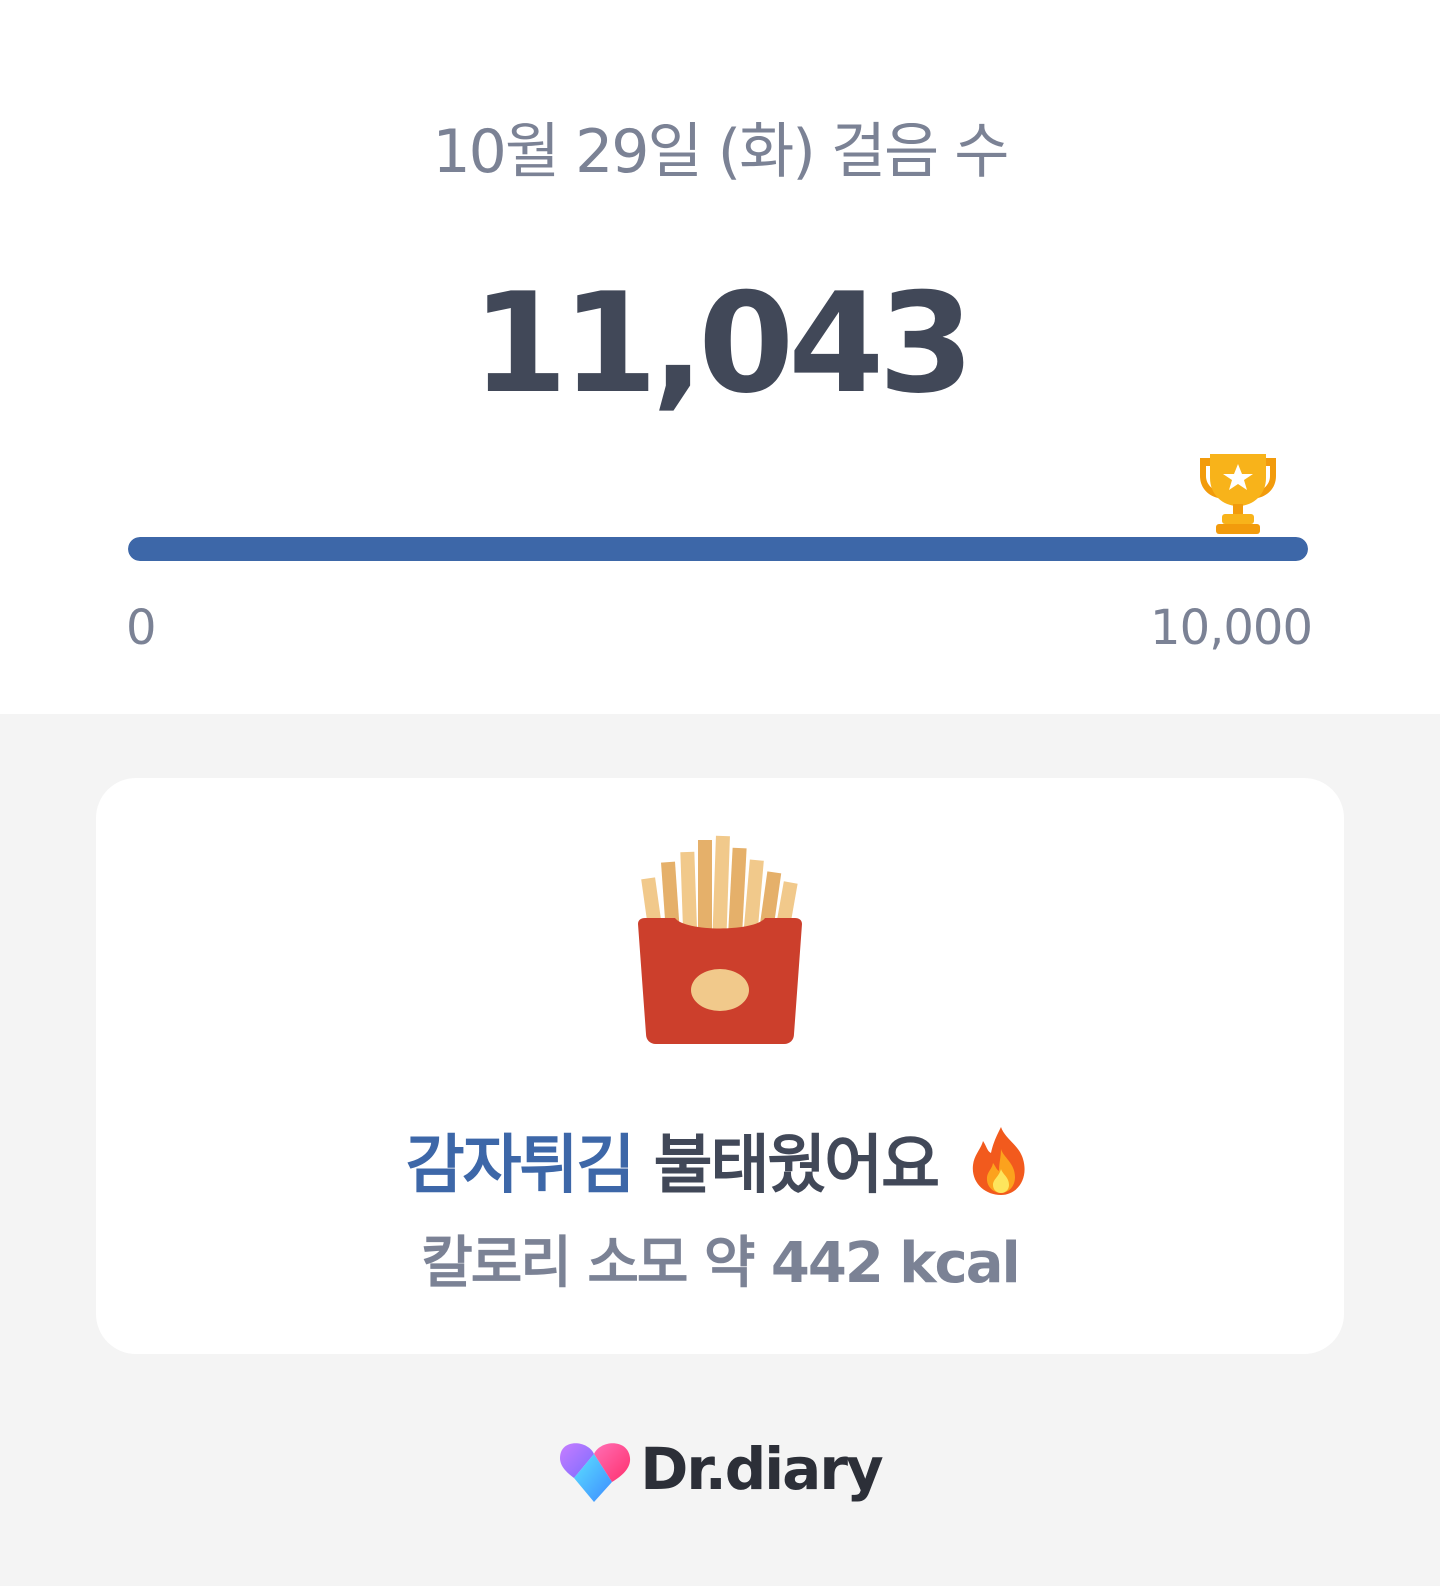  Describe the element at coordinates (720, 1263) in the screenshot. I see `calorie-text: 칼로리 소모 약 442 kcal` at that location.